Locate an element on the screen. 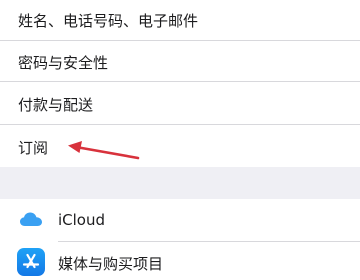 Image resolution: width=360 pixels, height=280 pixels. settings-row-media-purchases: 媒体与购买项目 is located at coordinates (180, 261).